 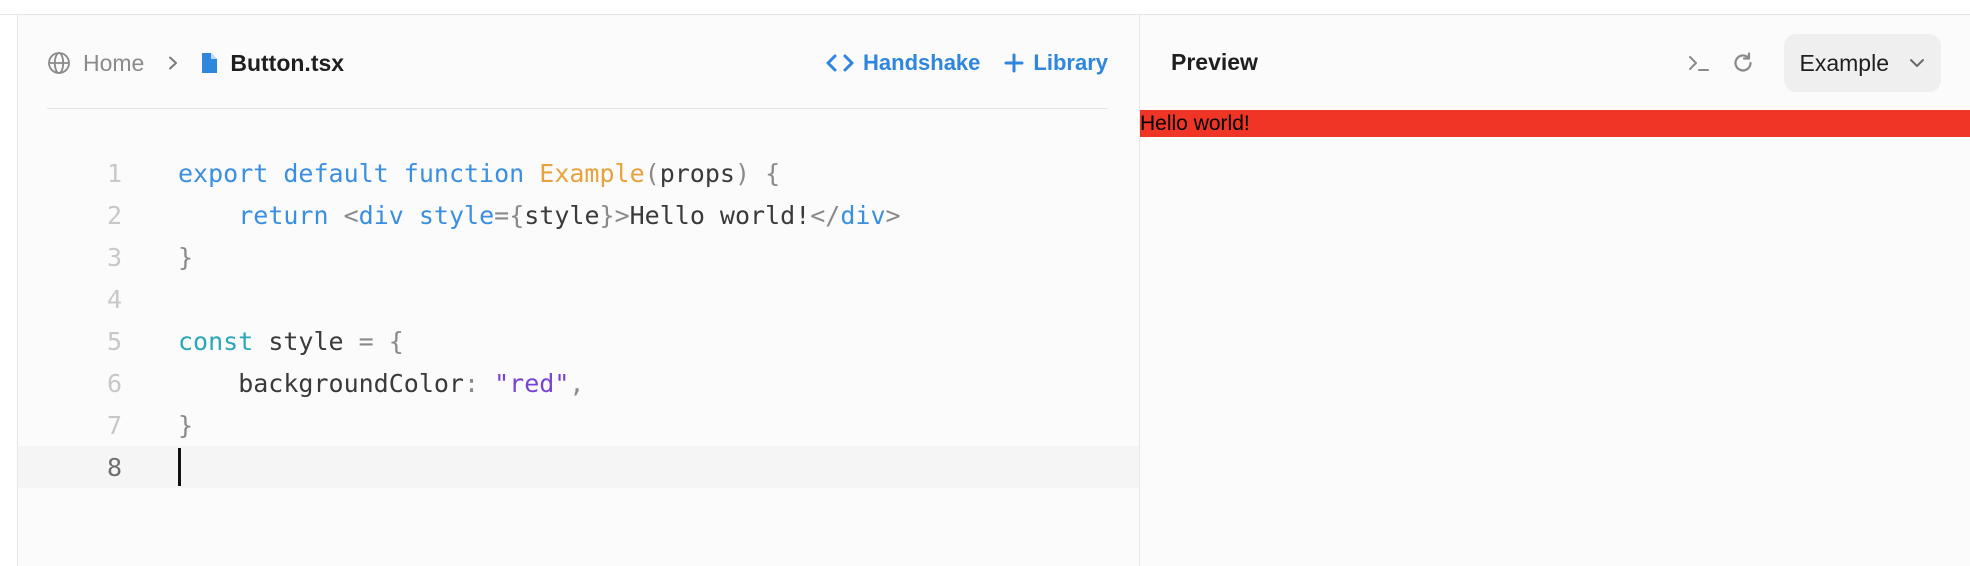 What do you see at coordinates (1014, 63) in the screenshot?
I see `plus-icon` at bounding box center [1014, 63].